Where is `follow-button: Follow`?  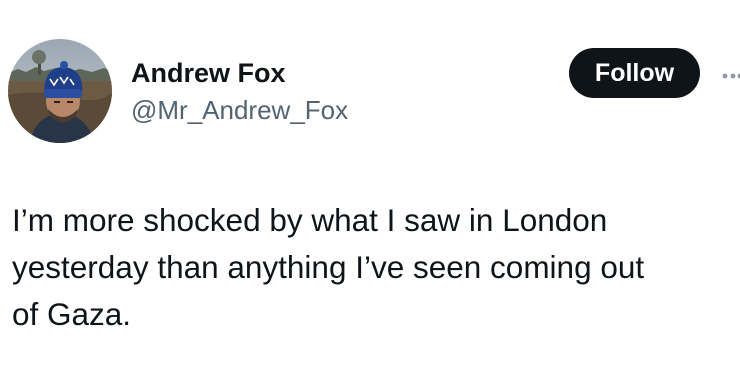
follow-button: Follow is located at coordinates (634, 73).